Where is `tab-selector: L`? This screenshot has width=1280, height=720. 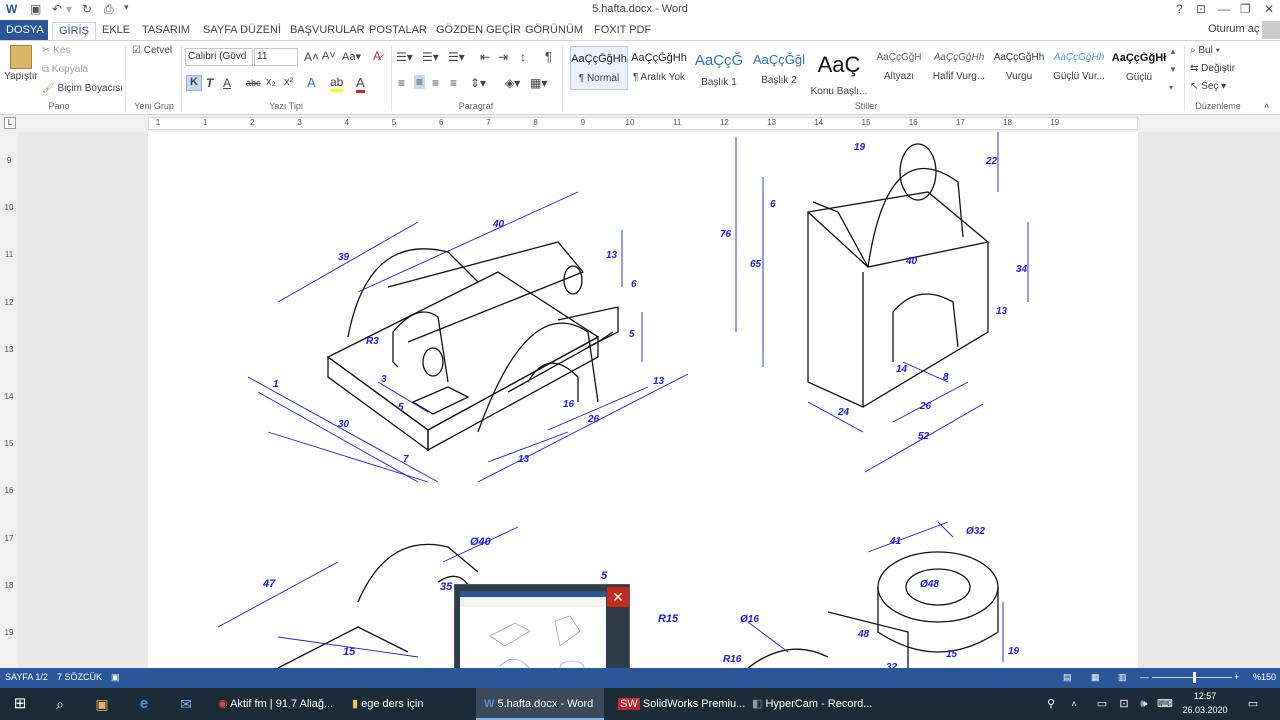 tab-selector: L is located at coordinates (10, 123).